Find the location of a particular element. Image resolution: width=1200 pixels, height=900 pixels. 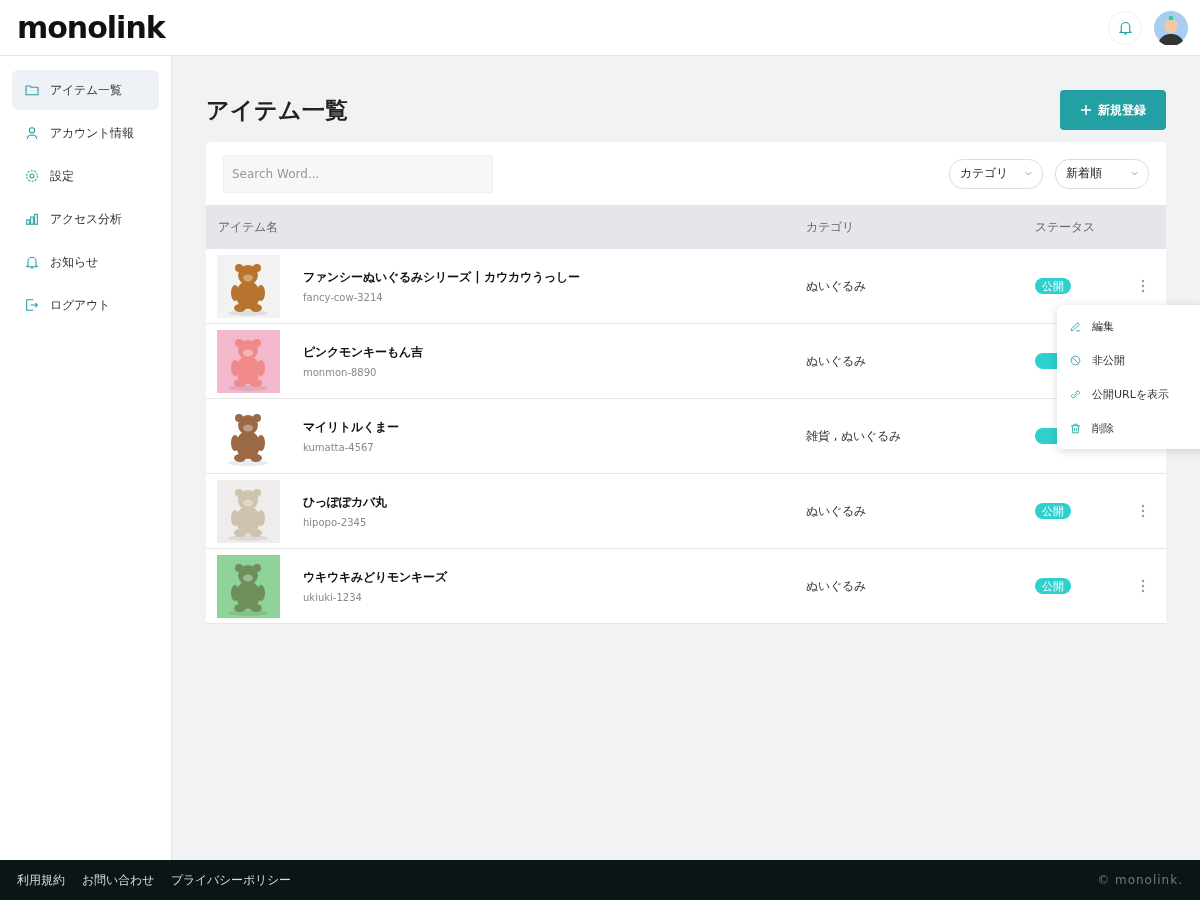

item-code: kumatta-4567 is located at coordinates (339, 447).